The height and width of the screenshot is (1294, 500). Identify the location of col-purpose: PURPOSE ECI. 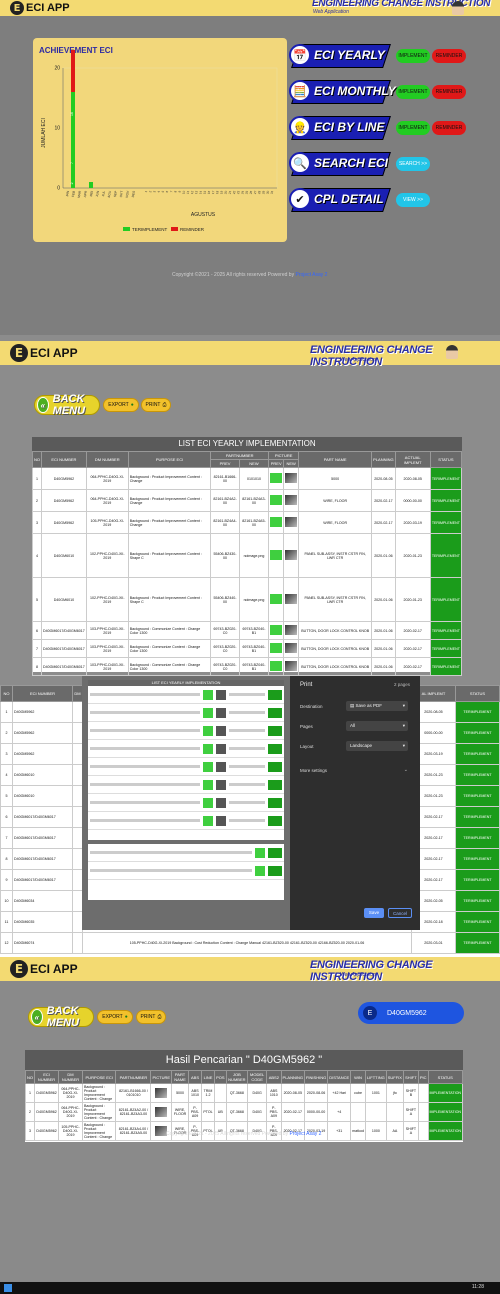
(169, 459).